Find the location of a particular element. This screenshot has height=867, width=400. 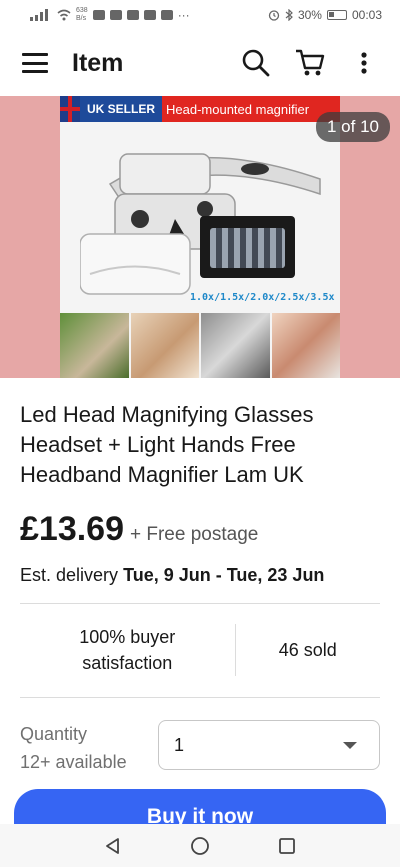

system-nav-bar is located at coordinates (200, 845).